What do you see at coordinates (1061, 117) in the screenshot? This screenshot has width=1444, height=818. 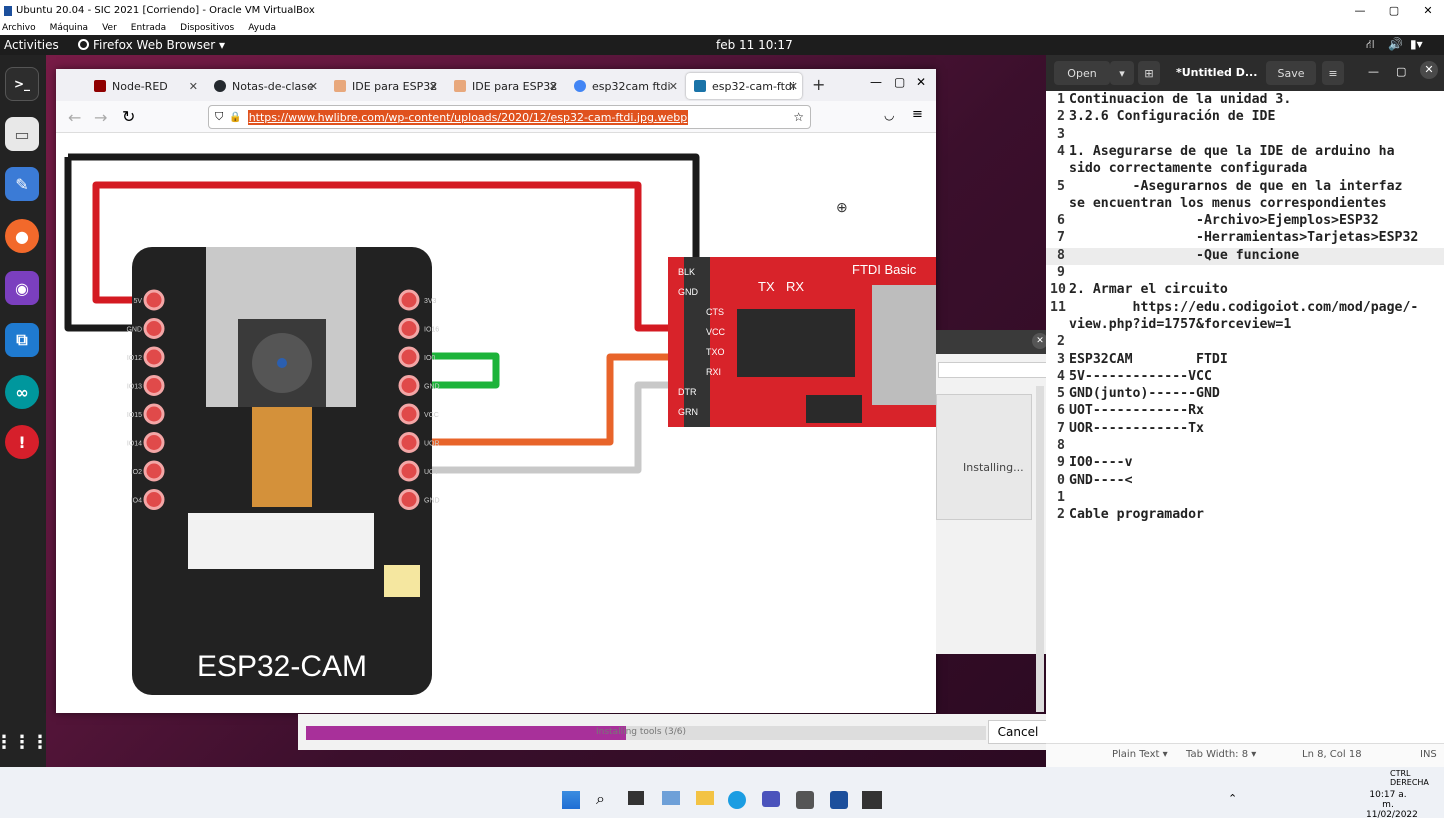 I see `line-number: 2` at bounding box center [1061, 117].